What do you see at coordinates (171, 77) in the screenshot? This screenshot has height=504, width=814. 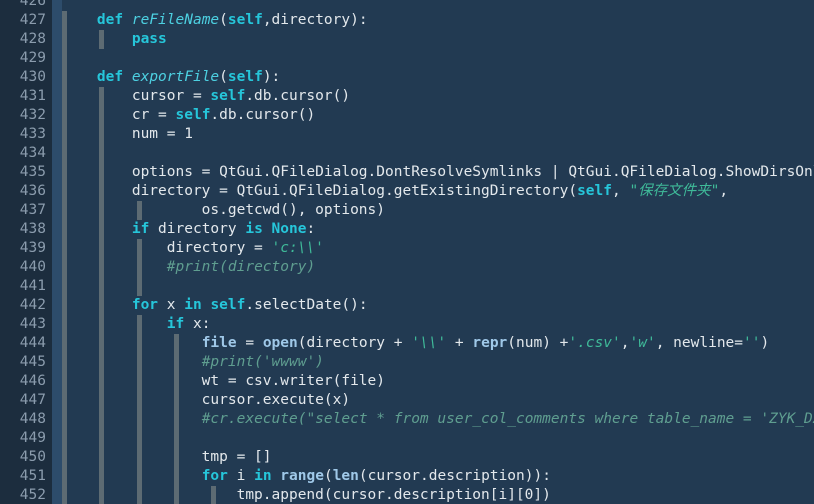 I see `code-text: def exportFile(self):` at bounding box center [171, 77].